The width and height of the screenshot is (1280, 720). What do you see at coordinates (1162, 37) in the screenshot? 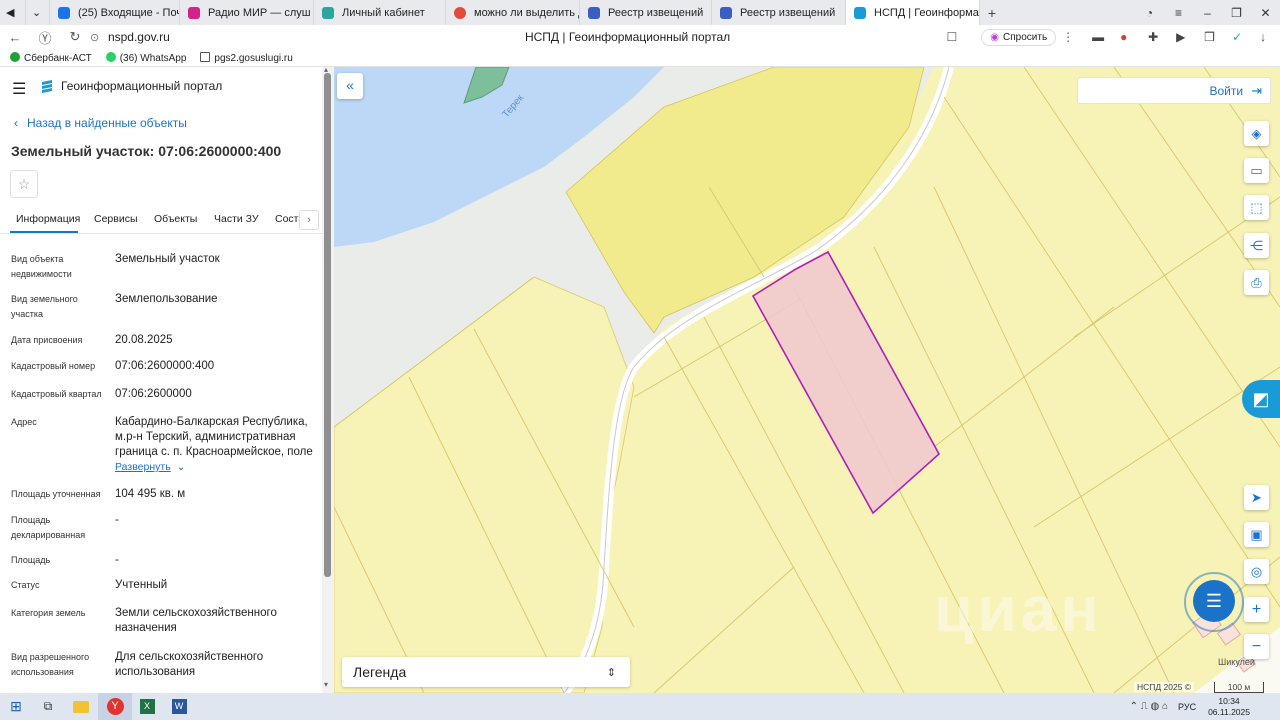
I see `puzzle-icon: ✚` at bounding box center [1162, 37].